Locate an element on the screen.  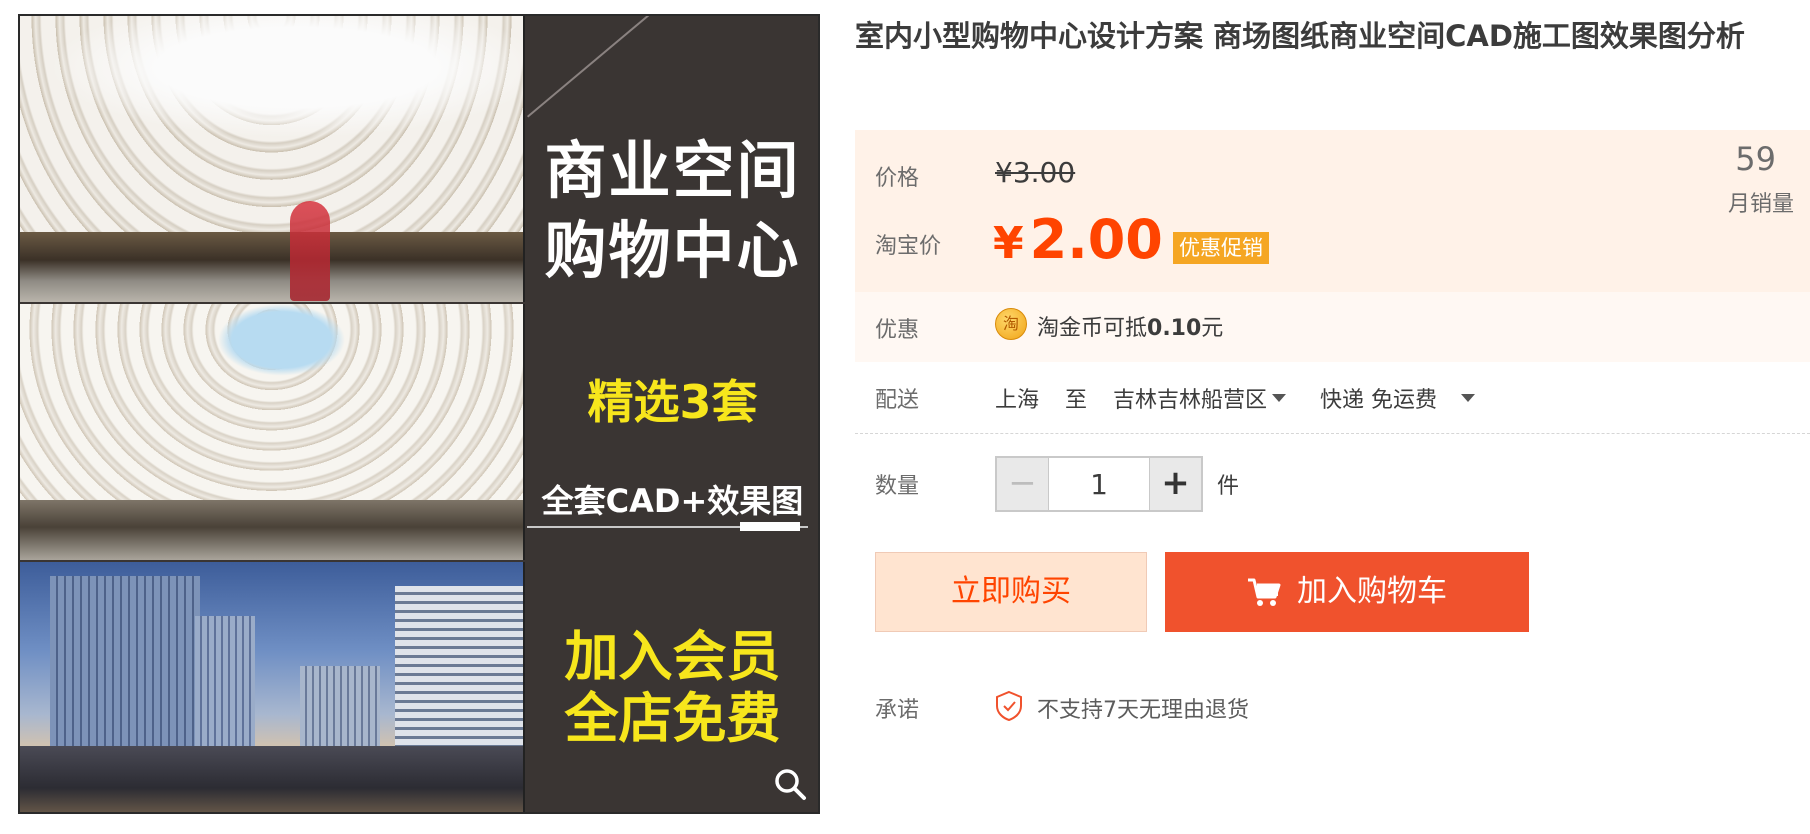
promo-badge: 优惠促销 is located at coordinates (1221, 248).